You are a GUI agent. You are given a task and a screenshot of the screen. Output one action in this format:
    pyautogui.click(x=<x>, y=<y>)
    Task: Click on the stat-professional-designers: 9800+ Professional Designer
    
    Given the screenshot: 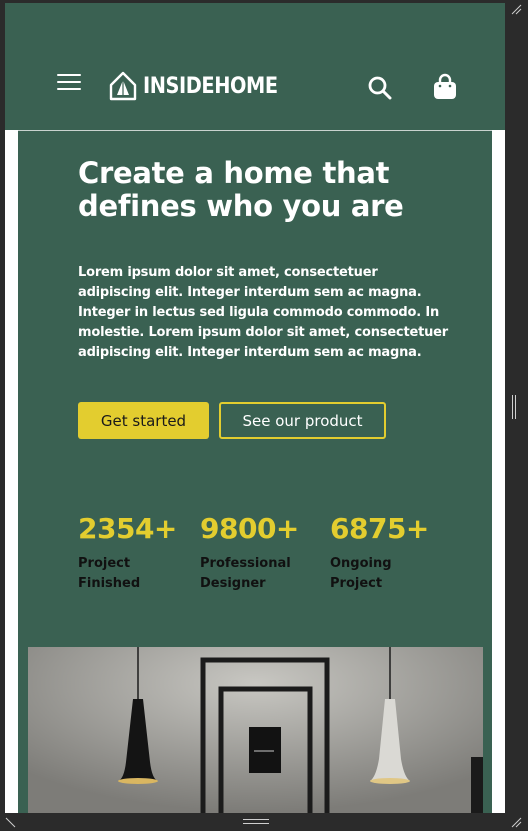 What is the action you would take?
    pyautogui.click(x=255, y=553)
    